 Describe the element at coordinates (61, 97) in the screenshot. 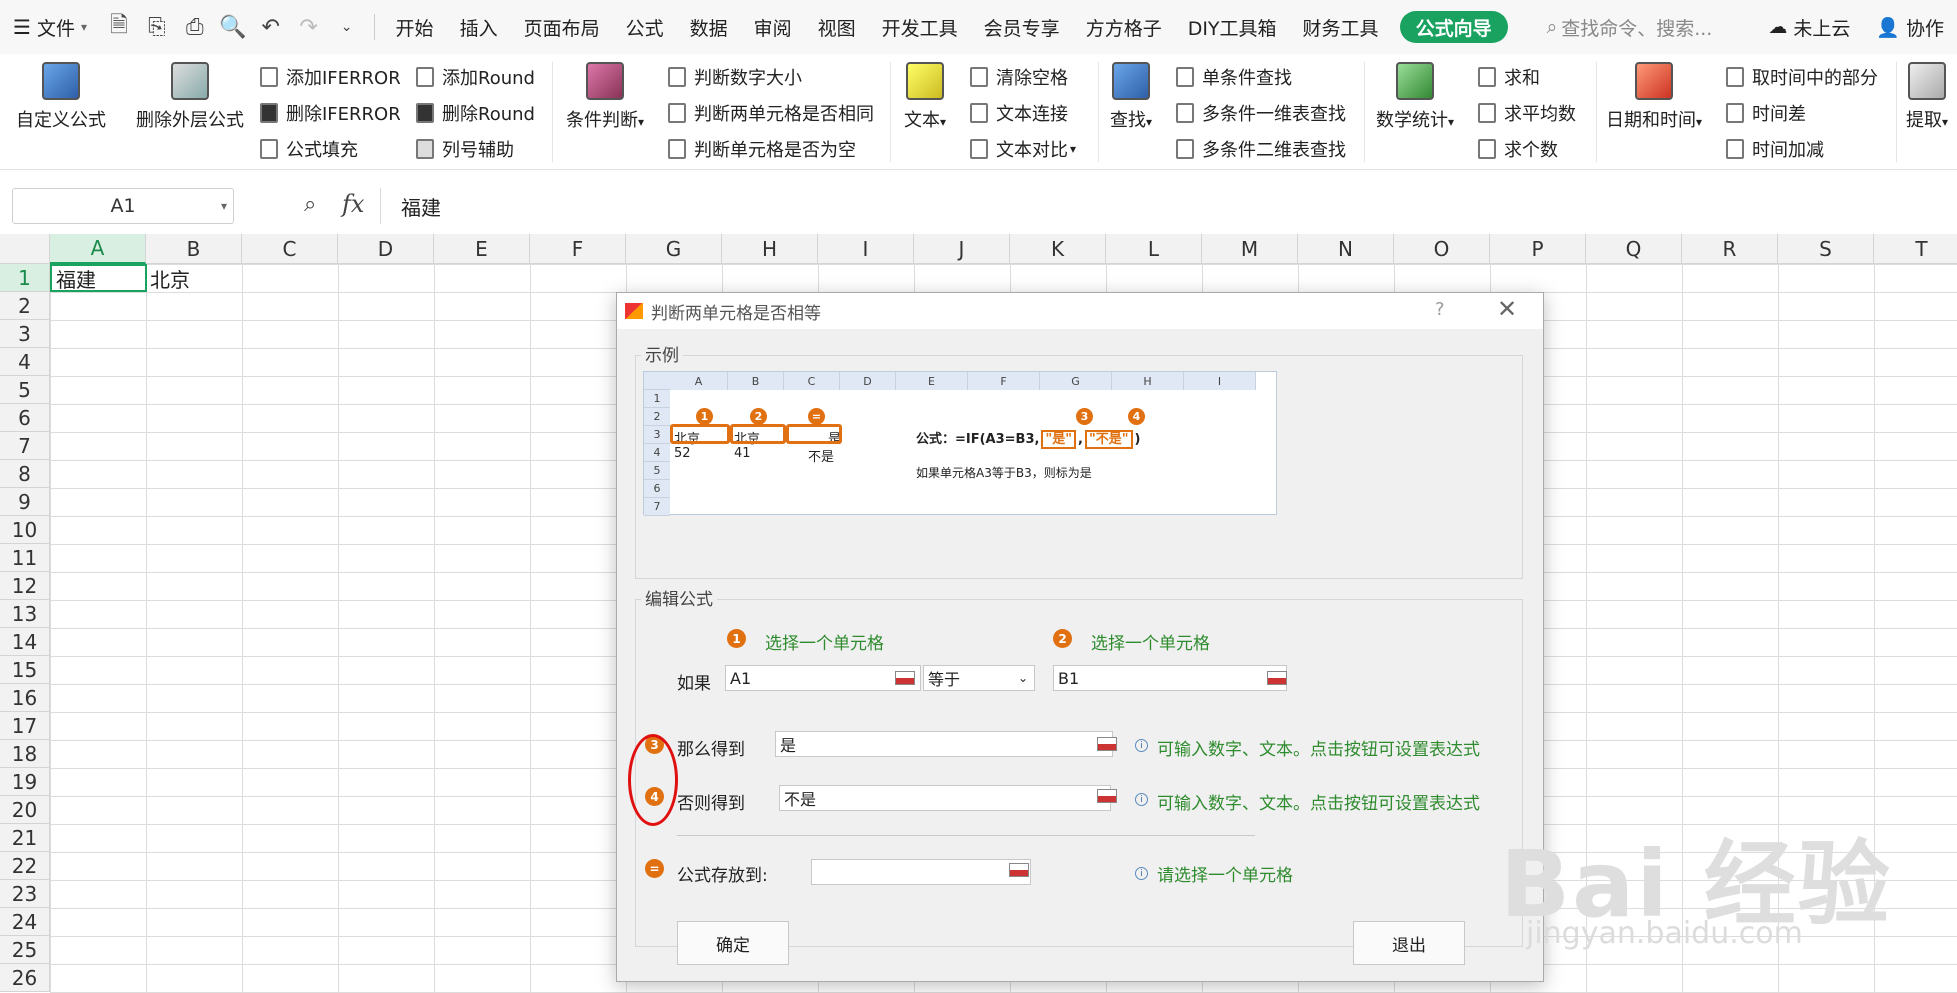

I see `custom-formula-button: 自定义公式` at that location.